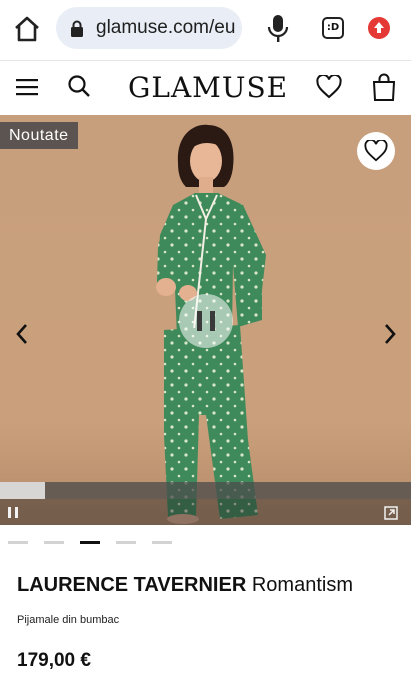 This screenshot has width=411, height=699. I want to click on site-logo: GLAMUSE, so click(207, 87).